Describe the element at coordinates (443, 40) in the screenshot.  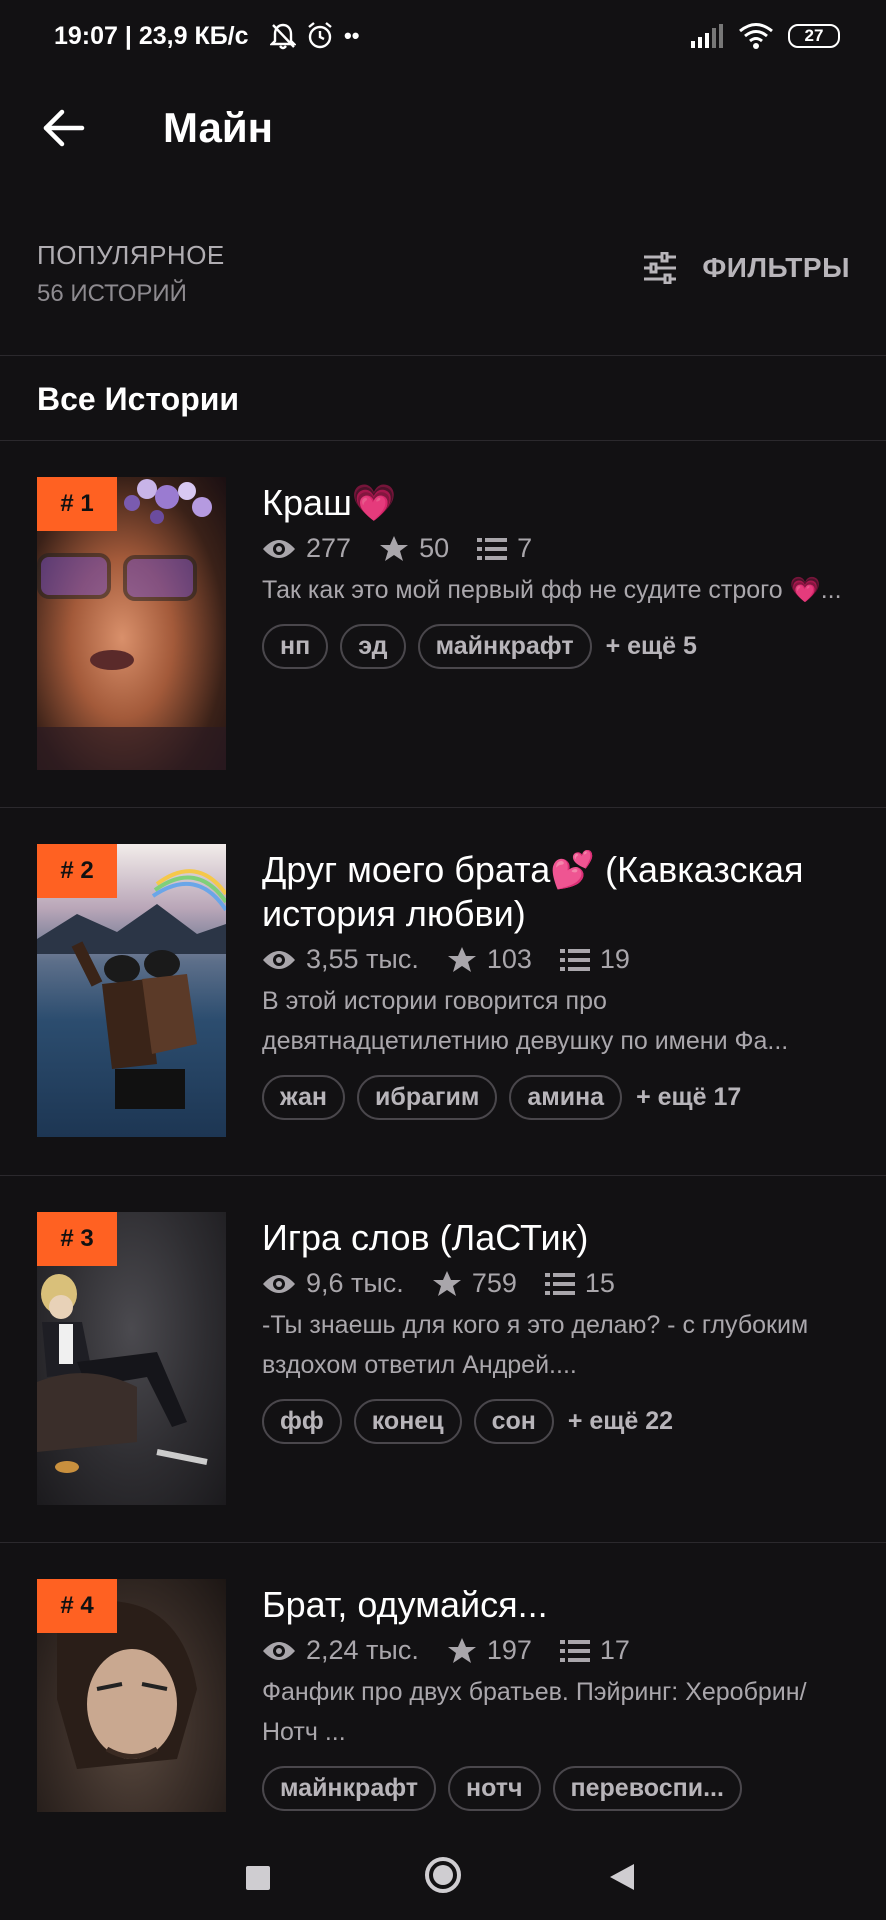
I see `status-bar: 19:07 | 23,9 КБ/с •• 27` at that location.